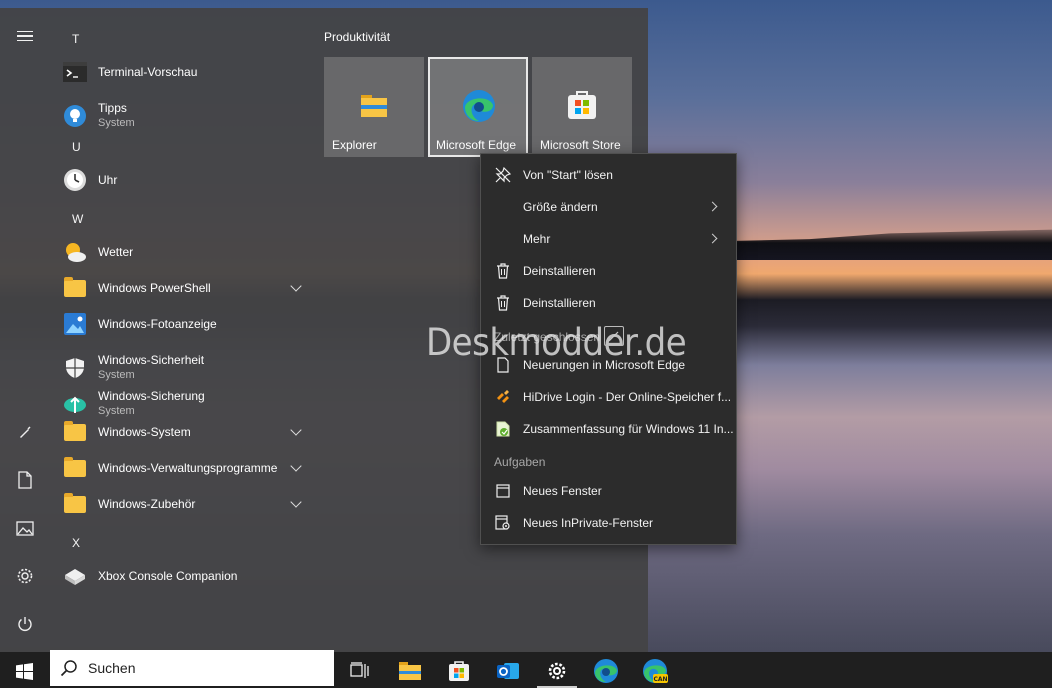  I want to click on search-icon, so click(68, 668).